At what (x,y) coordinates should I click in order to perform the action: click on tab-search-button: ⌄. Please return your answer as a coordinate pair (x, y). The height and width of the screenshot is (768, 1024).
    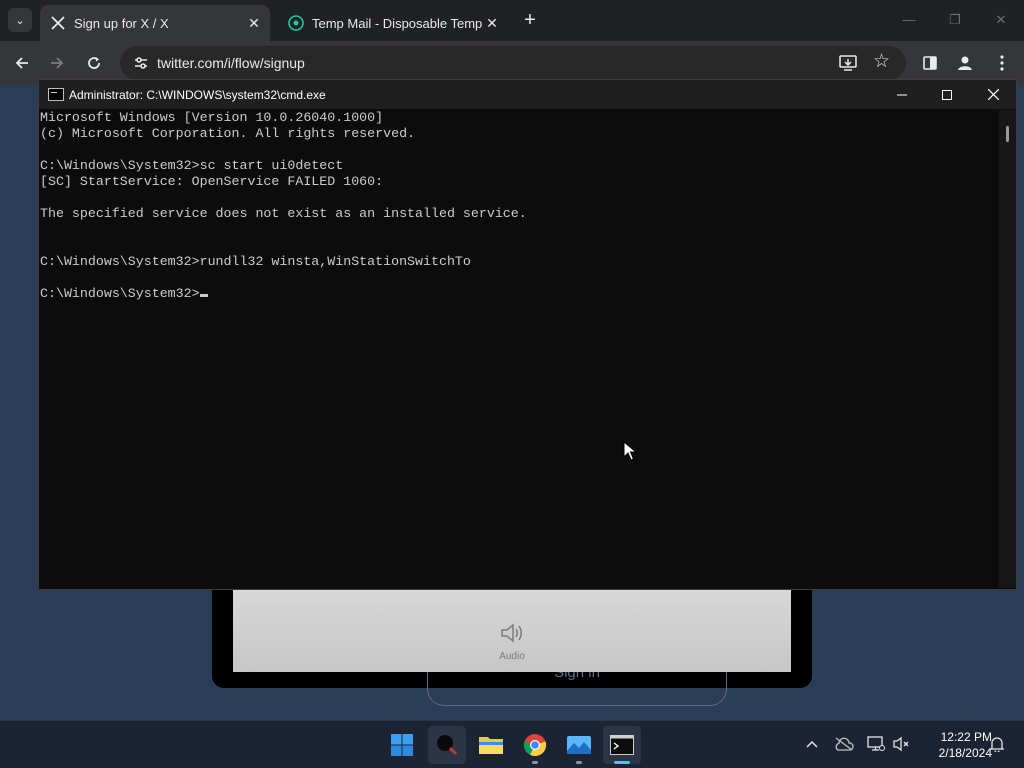
    Looking at the image, I should click on (20, 20).